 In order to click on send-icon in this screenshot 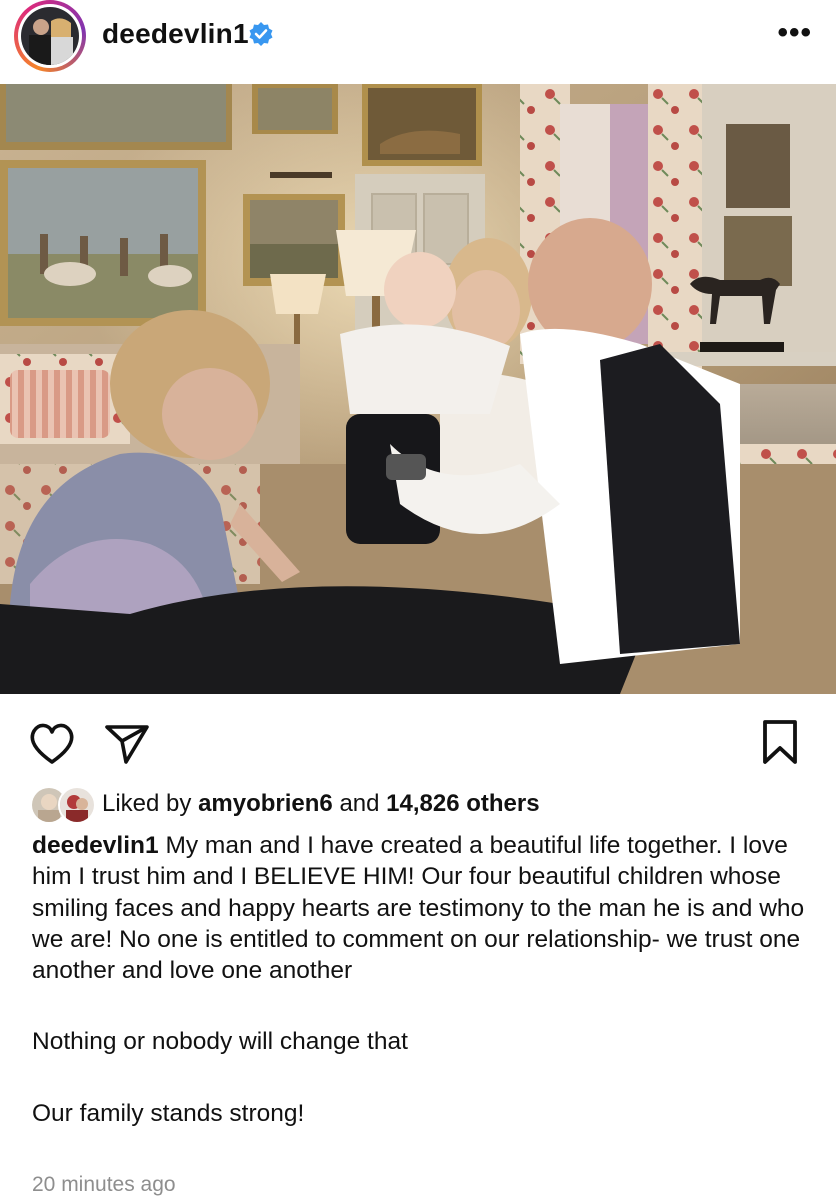, I will do `click(127, 744)`.